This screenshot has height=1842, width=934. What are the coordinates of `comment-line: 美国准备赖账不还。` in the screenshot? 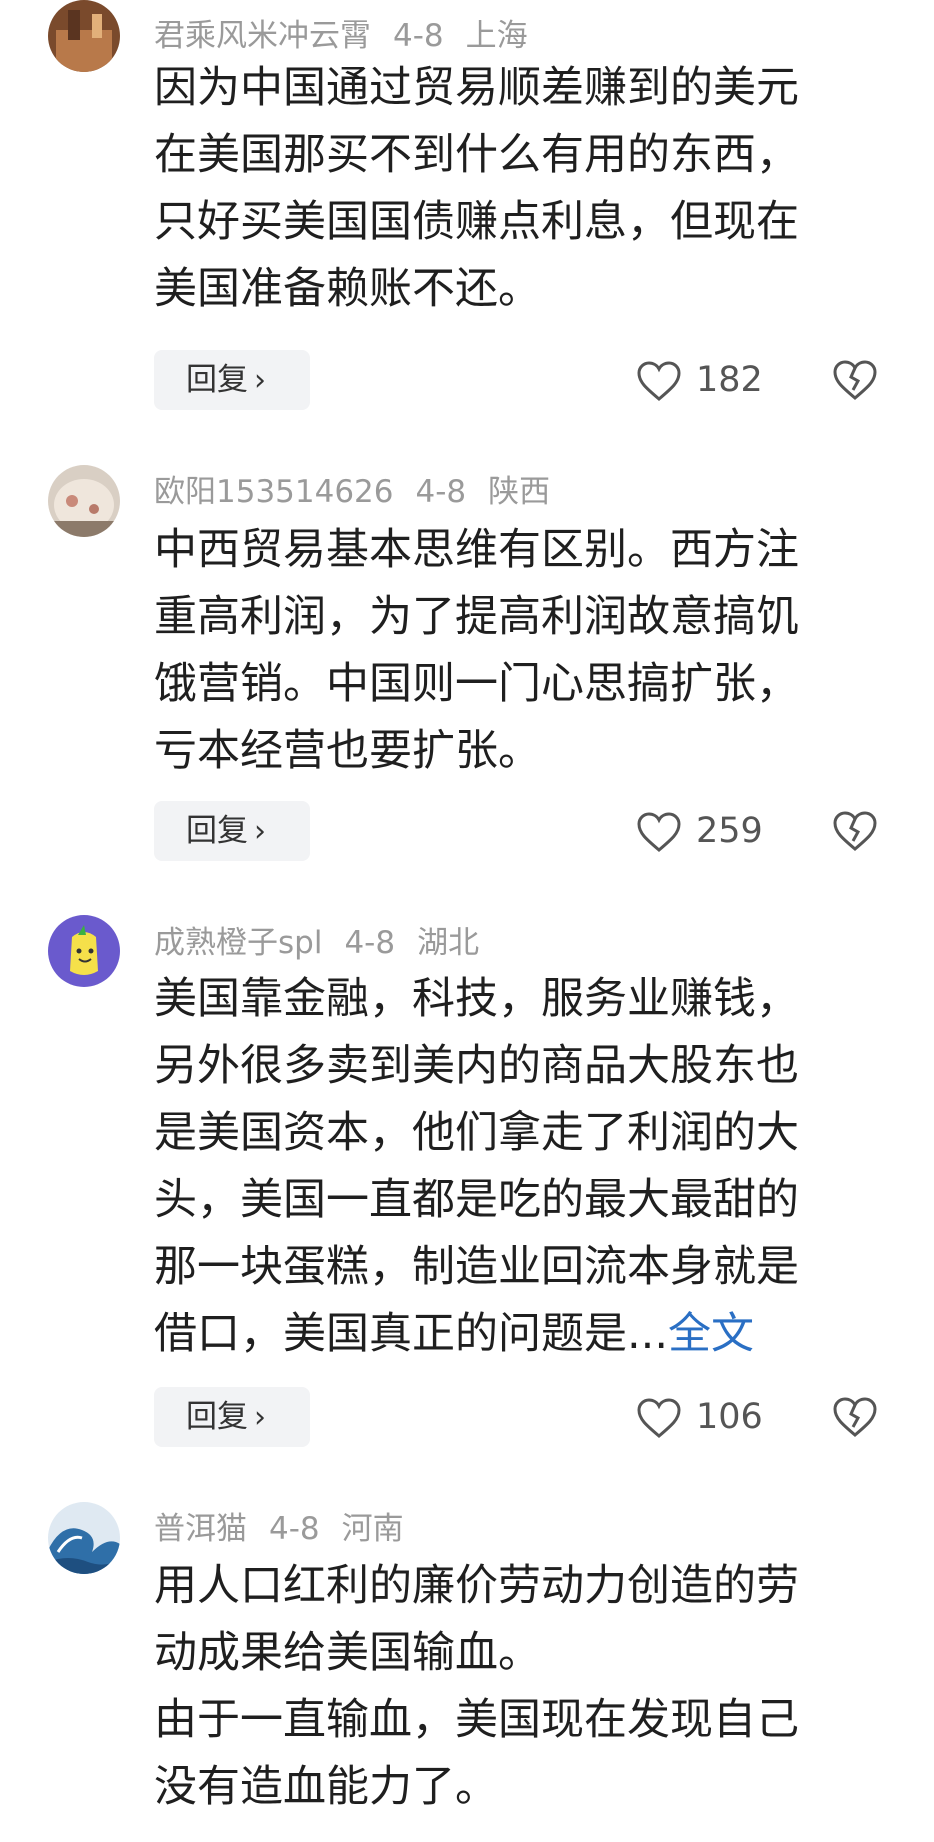 It's located at (347, 289).